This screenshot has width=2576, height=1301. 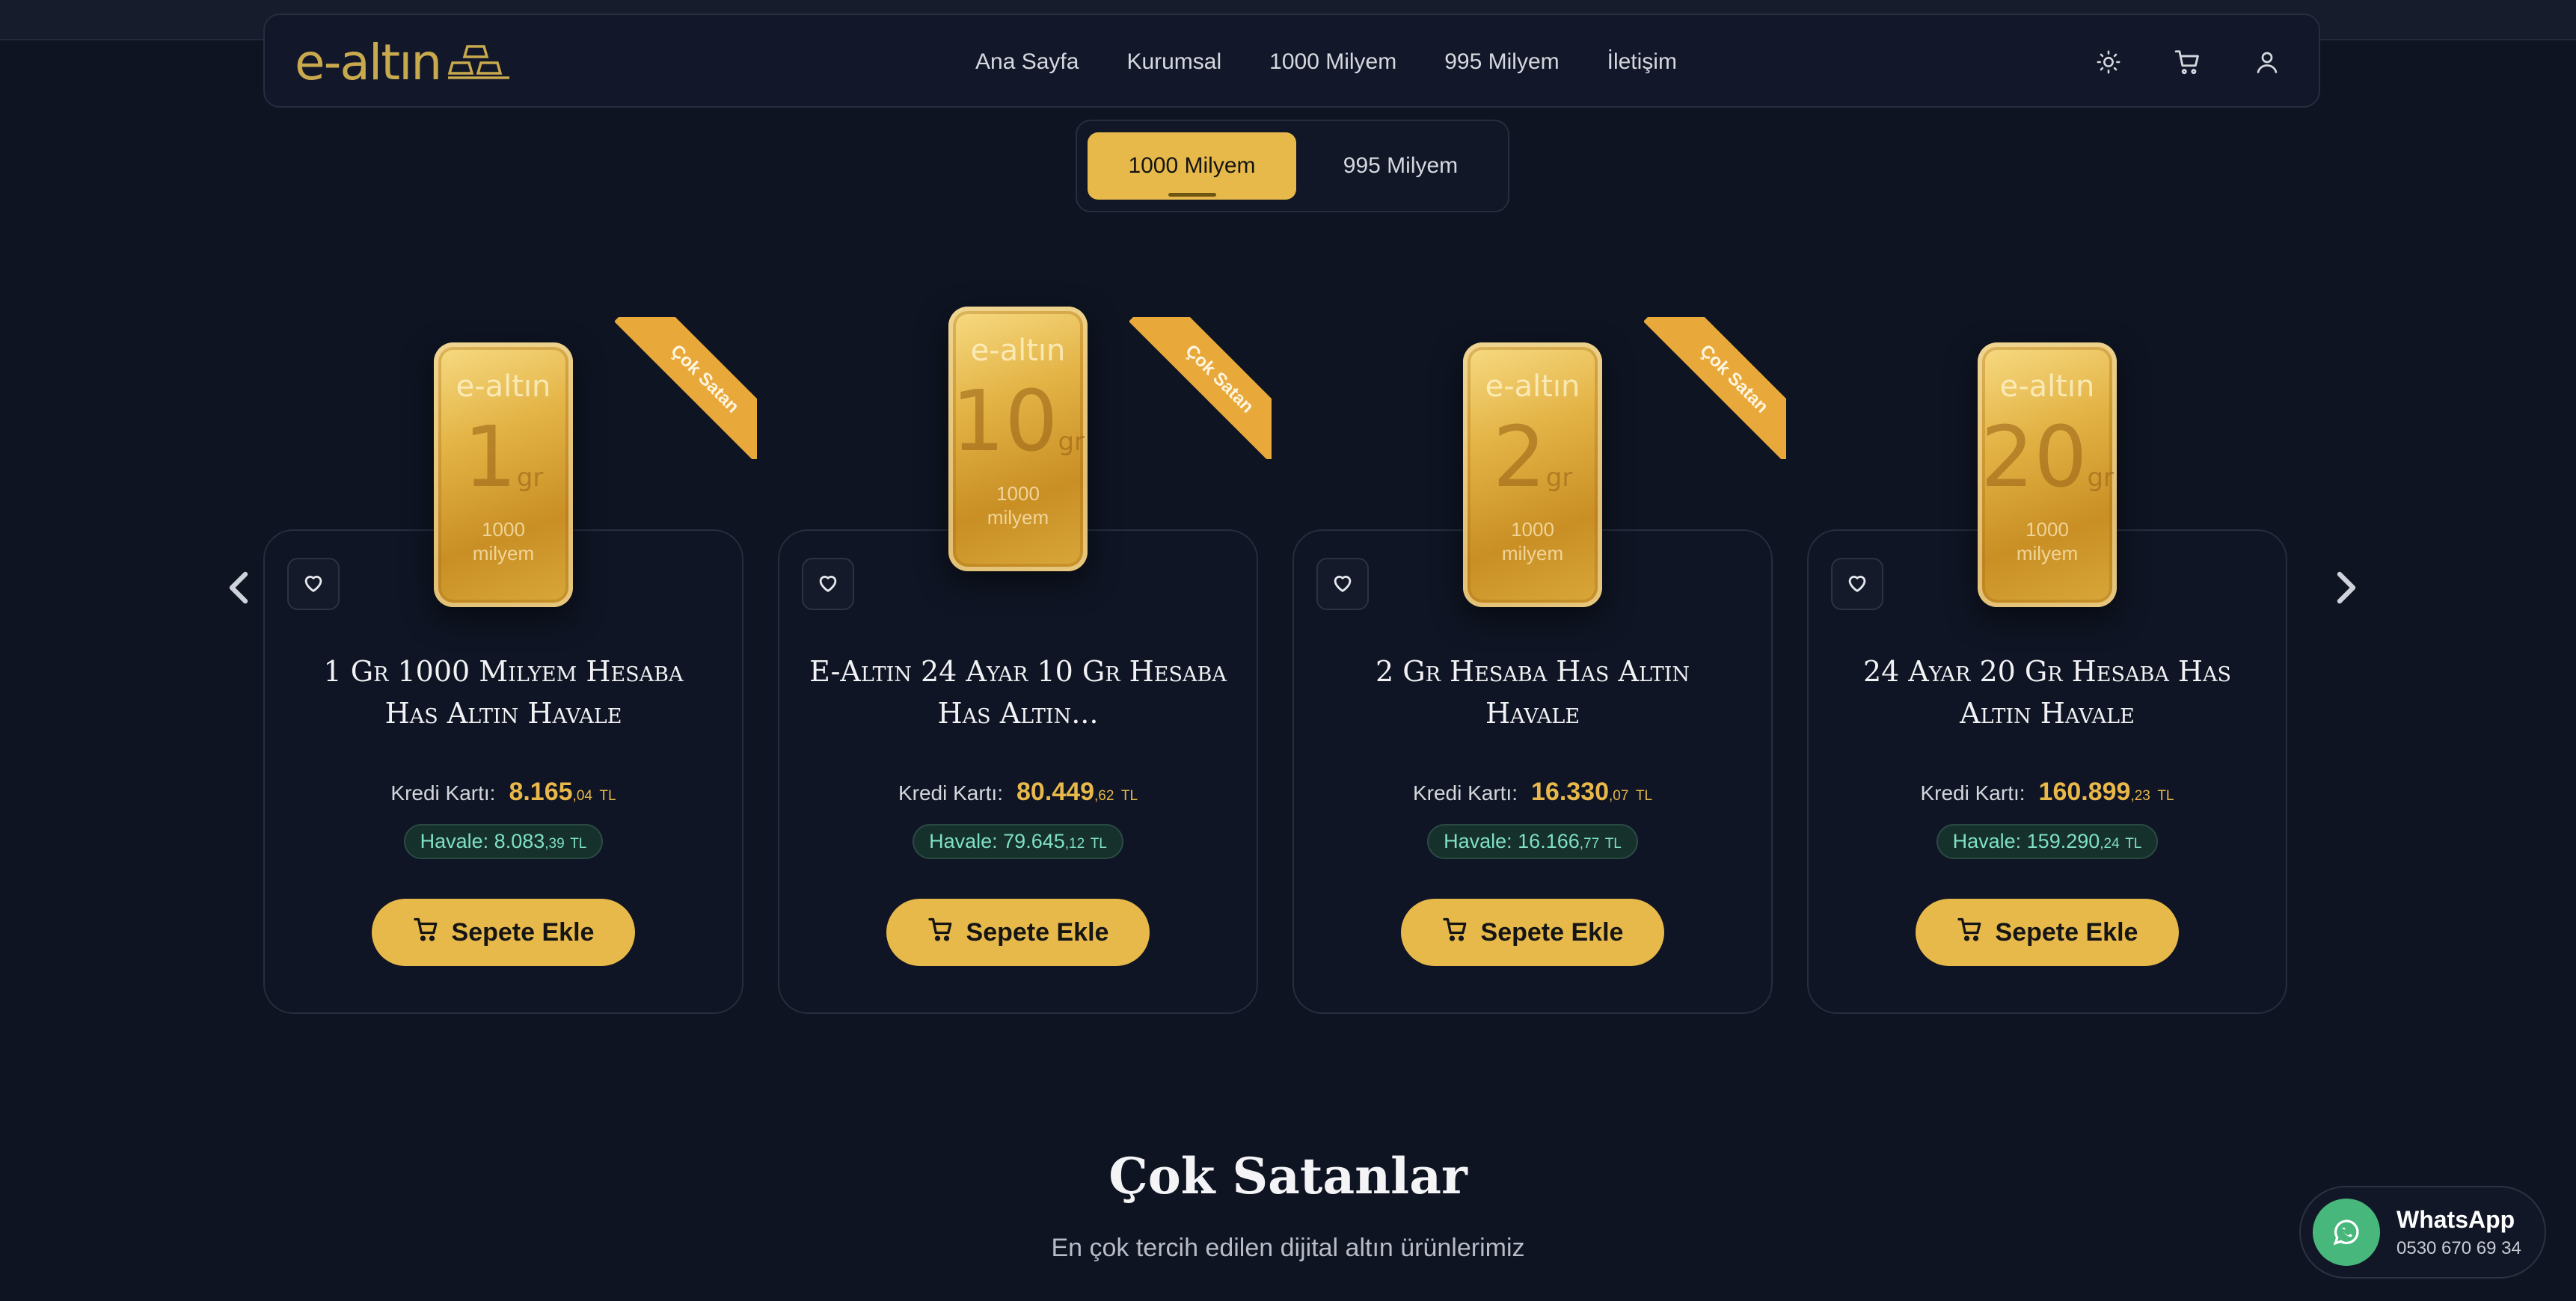 What do you see at coordinates (1173, 62) in the screenshot?
I see `nav-kurumsal: Kurumsal` at bounding box center [1173, 62].